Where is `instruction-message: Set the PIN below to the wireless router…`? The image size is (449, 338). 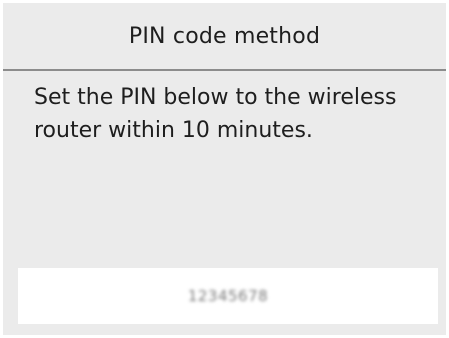 instruction-message: Set the PIN below to the wireless router… is located at coordinates (215, 114).